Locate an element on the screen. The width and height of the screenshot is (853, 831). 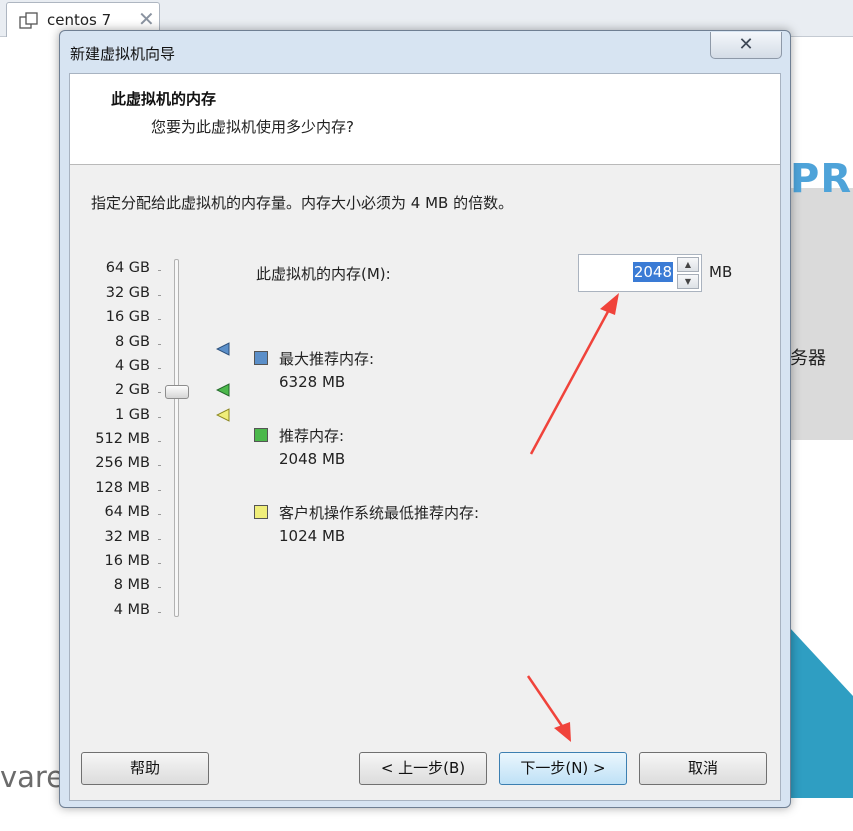
page-title: 此虚拟机的内存 is located at coordinates (164, 99).